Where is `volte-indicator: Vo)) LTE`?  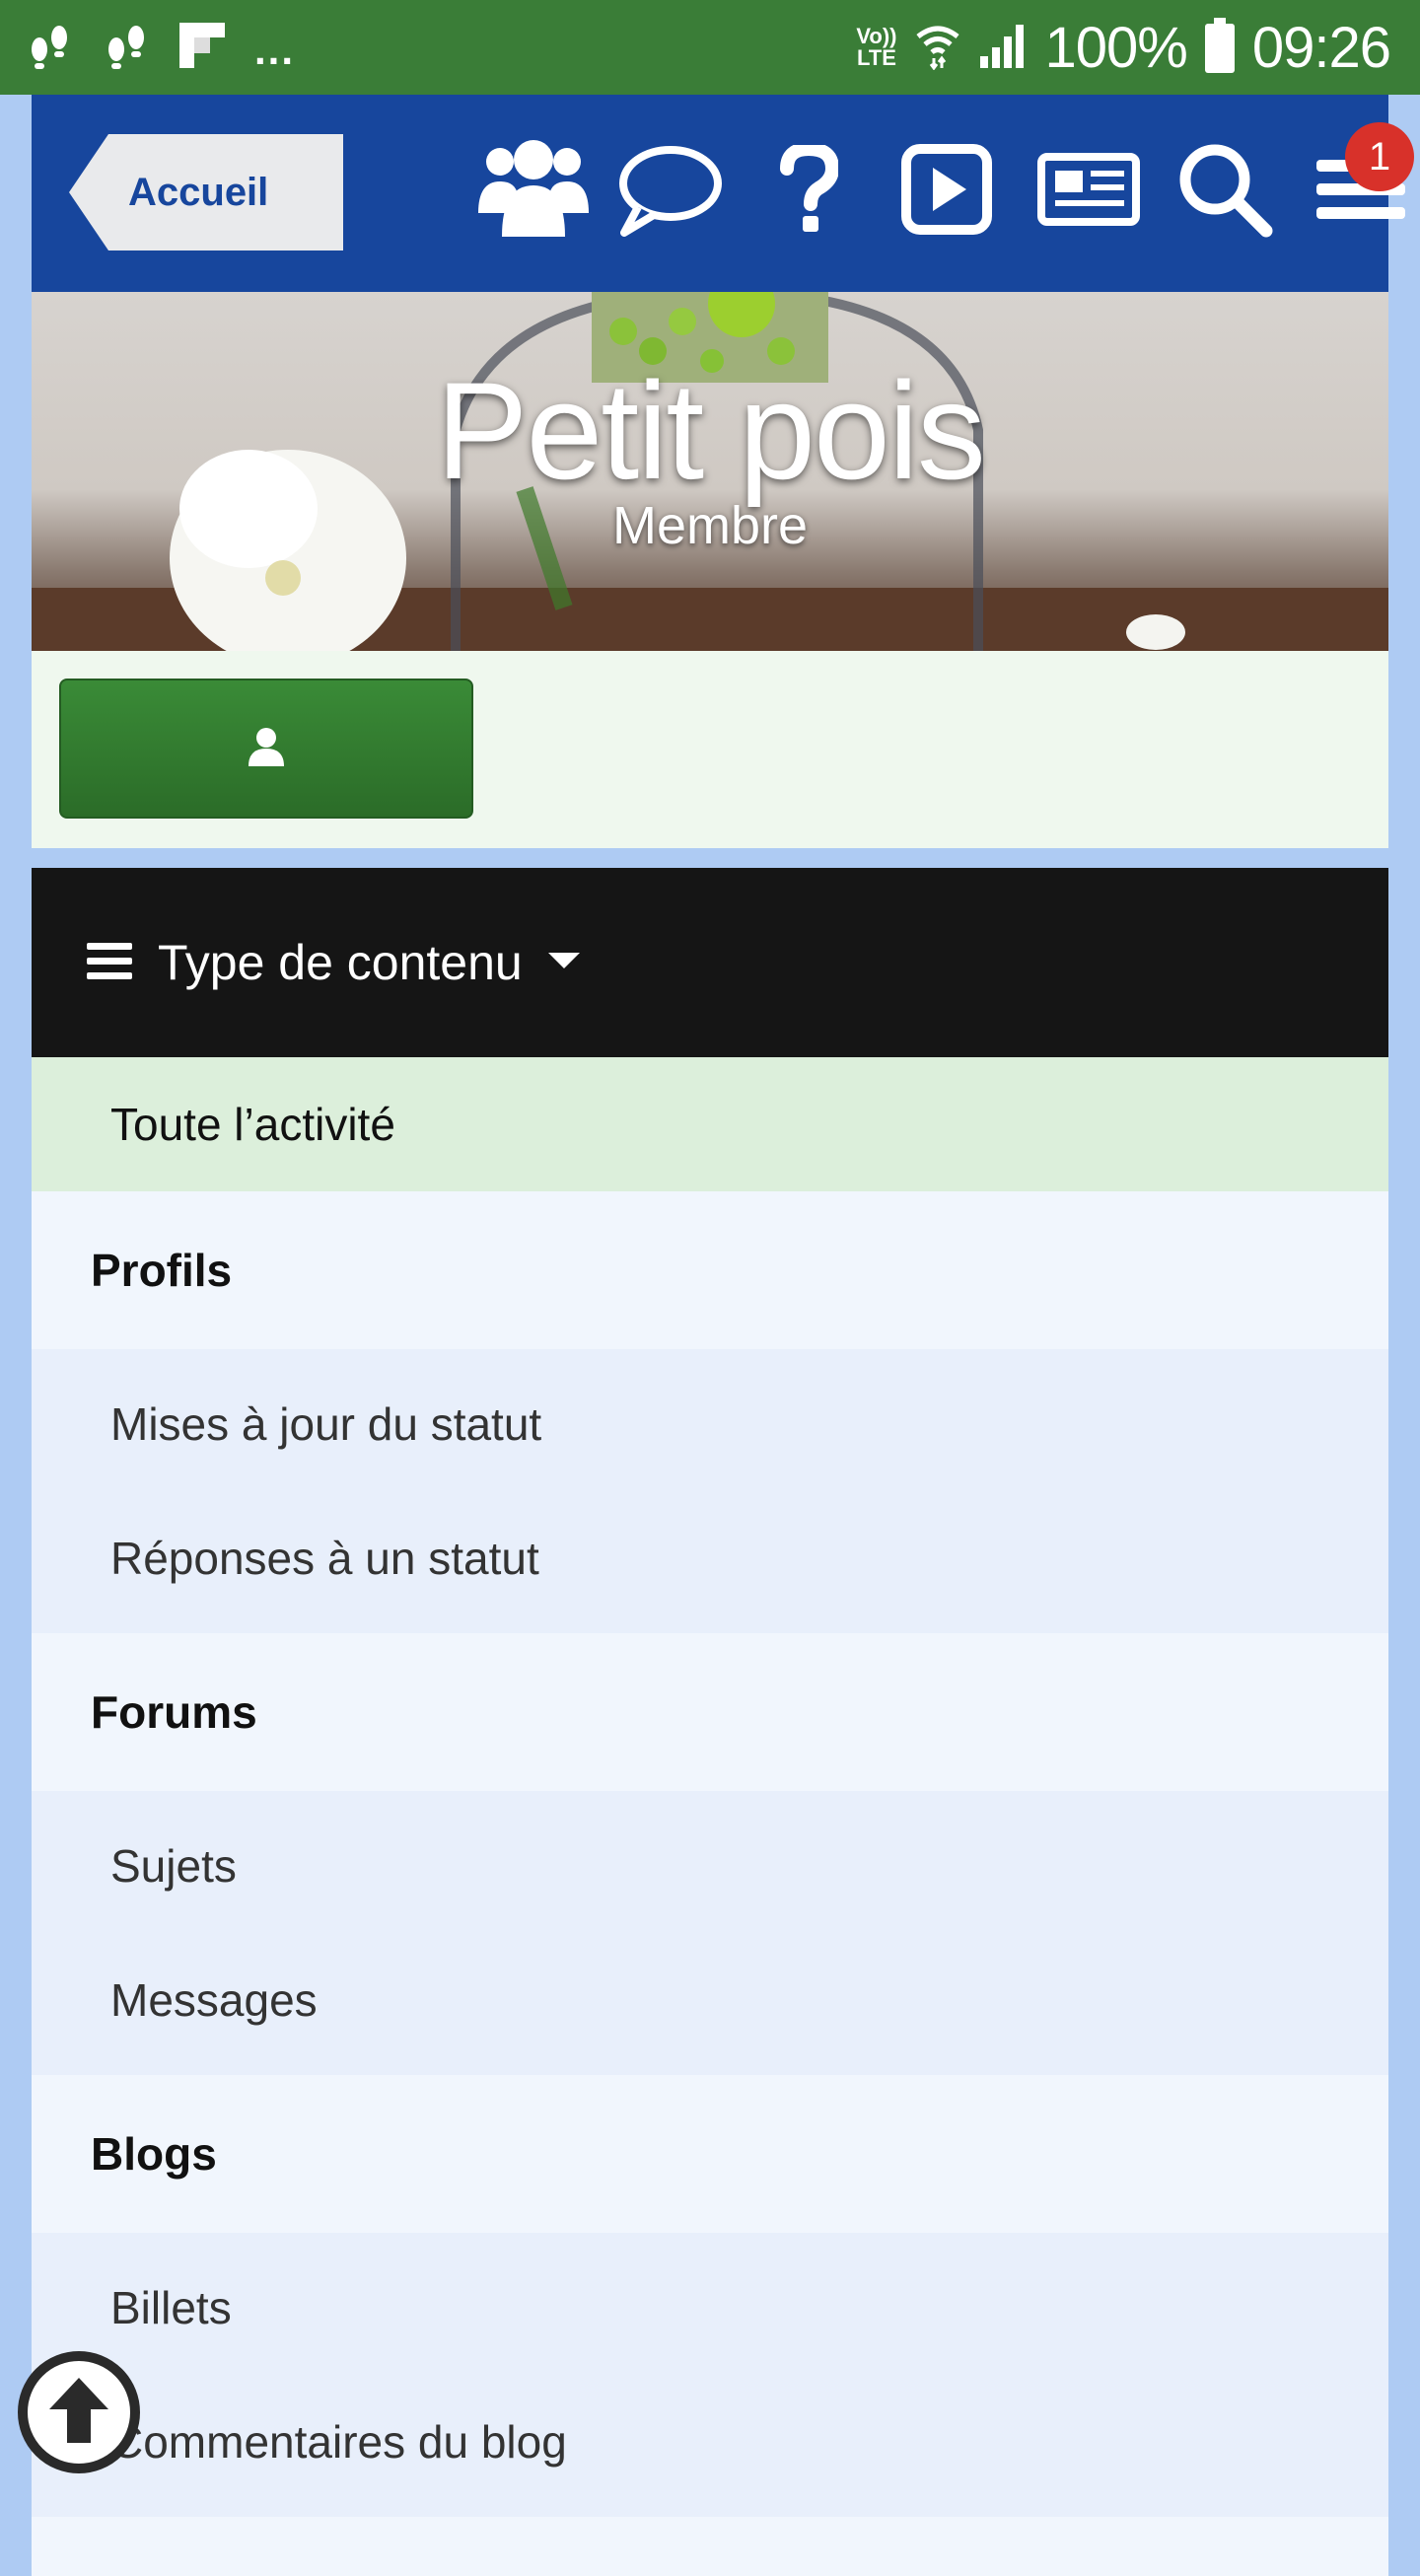 volte-indicator: Vo)) LTE is located at coordinates (876, 47).